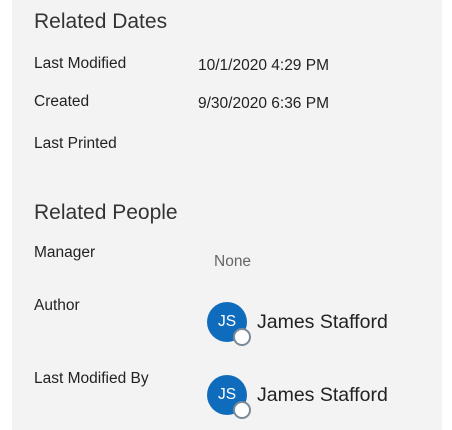  Describe the element at coordinates (75, 143) in the screenshot. I see `last-printed-label: Last Printed` at that location.